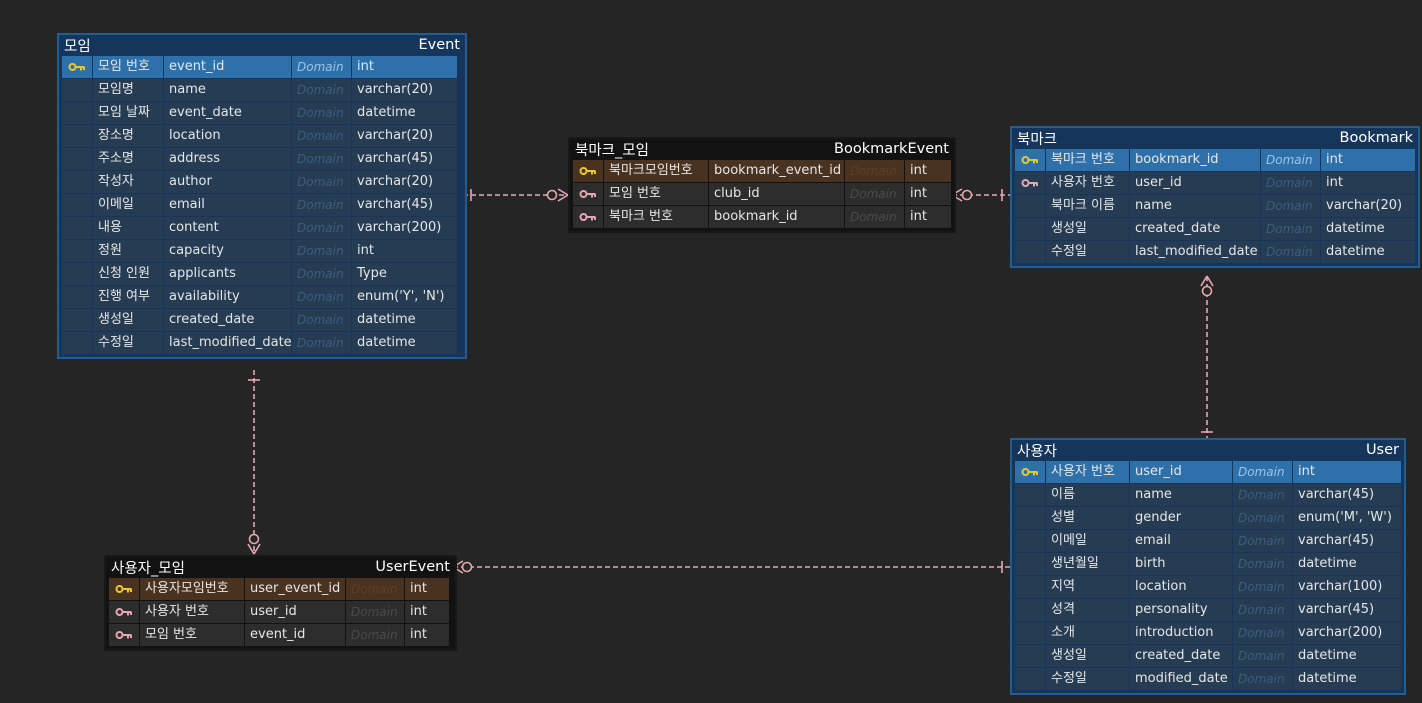  Describe the element at coordinates (1208, 587) in the screenshot. I see `column-row: 지역 location Domain varchar(100)` at that location.